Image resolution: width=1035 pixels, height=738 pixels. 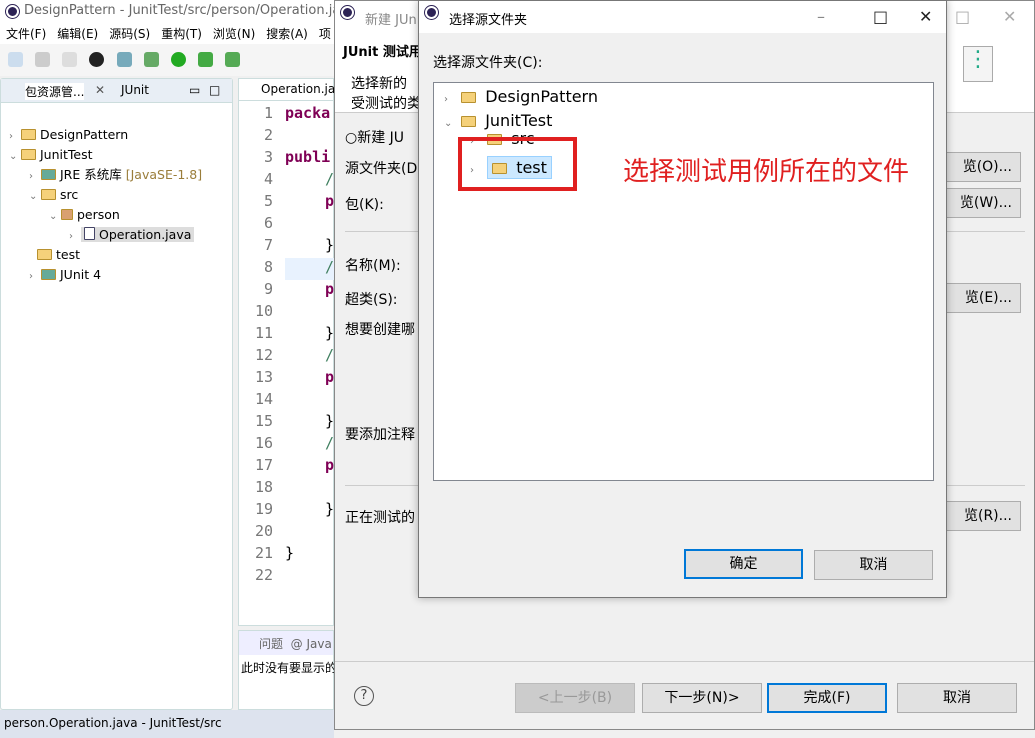 What do you see at coordinates (325, 34) in the screenshot?
I see `menu-project: 项` at bounding box center [325, 34].